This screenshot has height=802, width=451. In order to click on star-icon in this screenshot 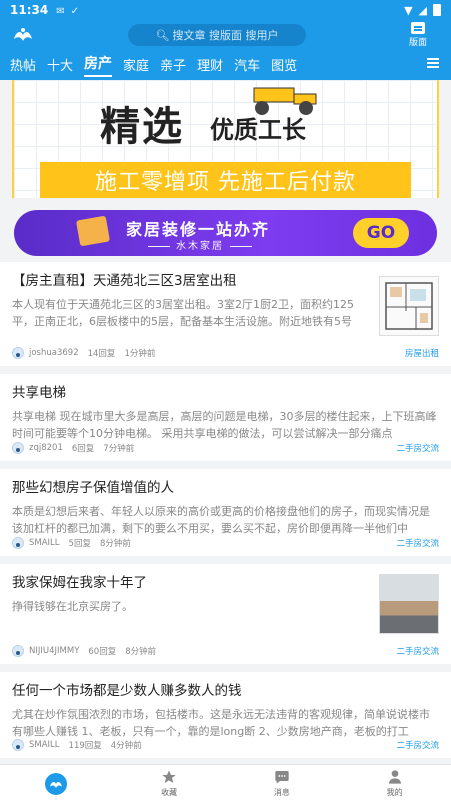, I will do `click(169, 776)`.